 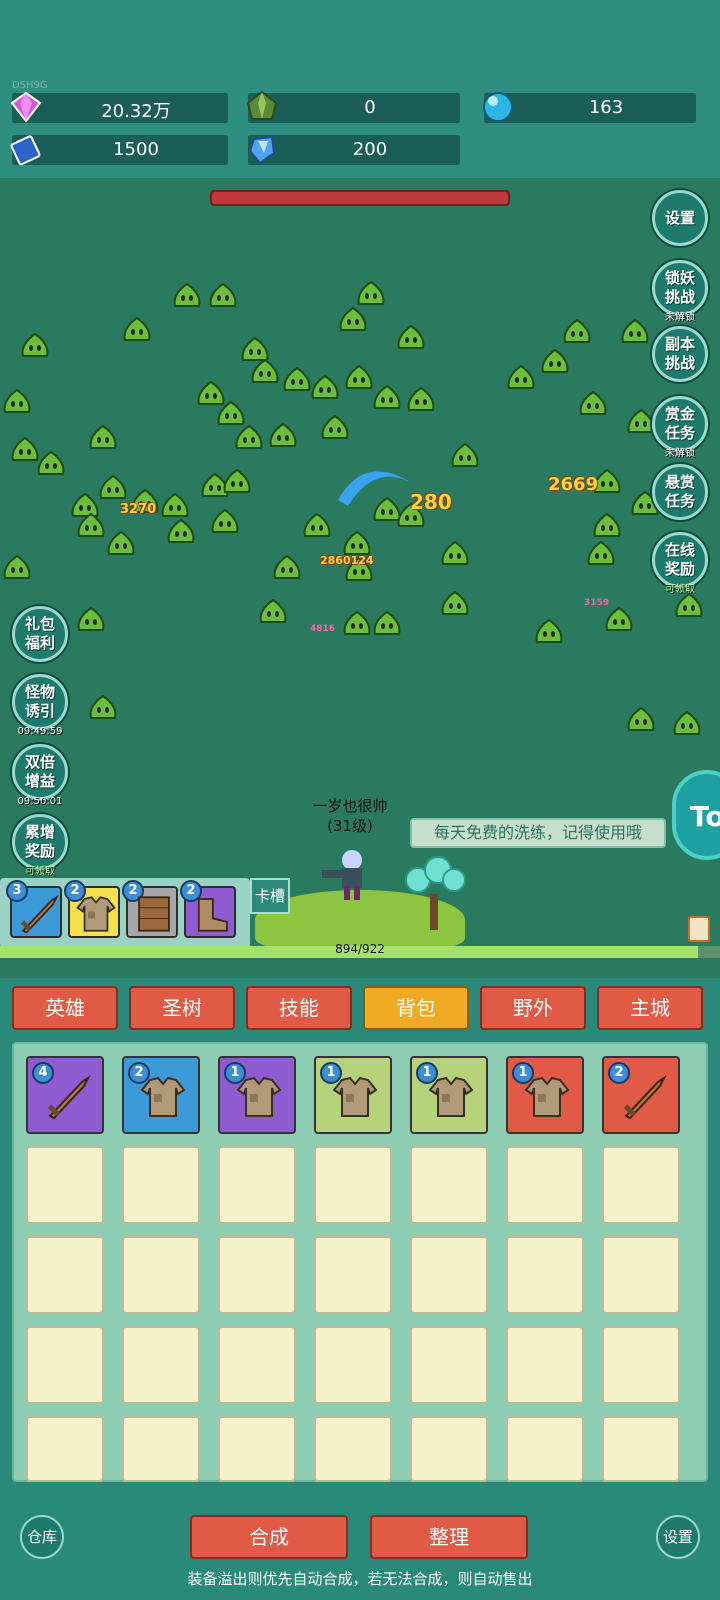 I want to click on resource-crystal: 0, so click(x=353, y=106).